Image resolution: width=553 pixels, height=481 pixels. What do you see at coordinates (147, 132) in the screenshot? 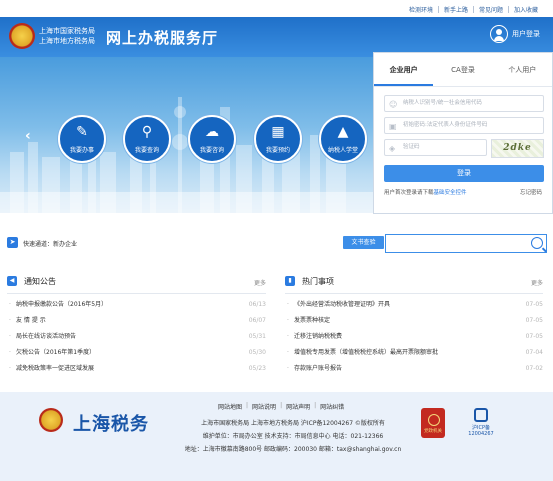
I see `search-icon: ⚲` at bounding box center [147, 132].